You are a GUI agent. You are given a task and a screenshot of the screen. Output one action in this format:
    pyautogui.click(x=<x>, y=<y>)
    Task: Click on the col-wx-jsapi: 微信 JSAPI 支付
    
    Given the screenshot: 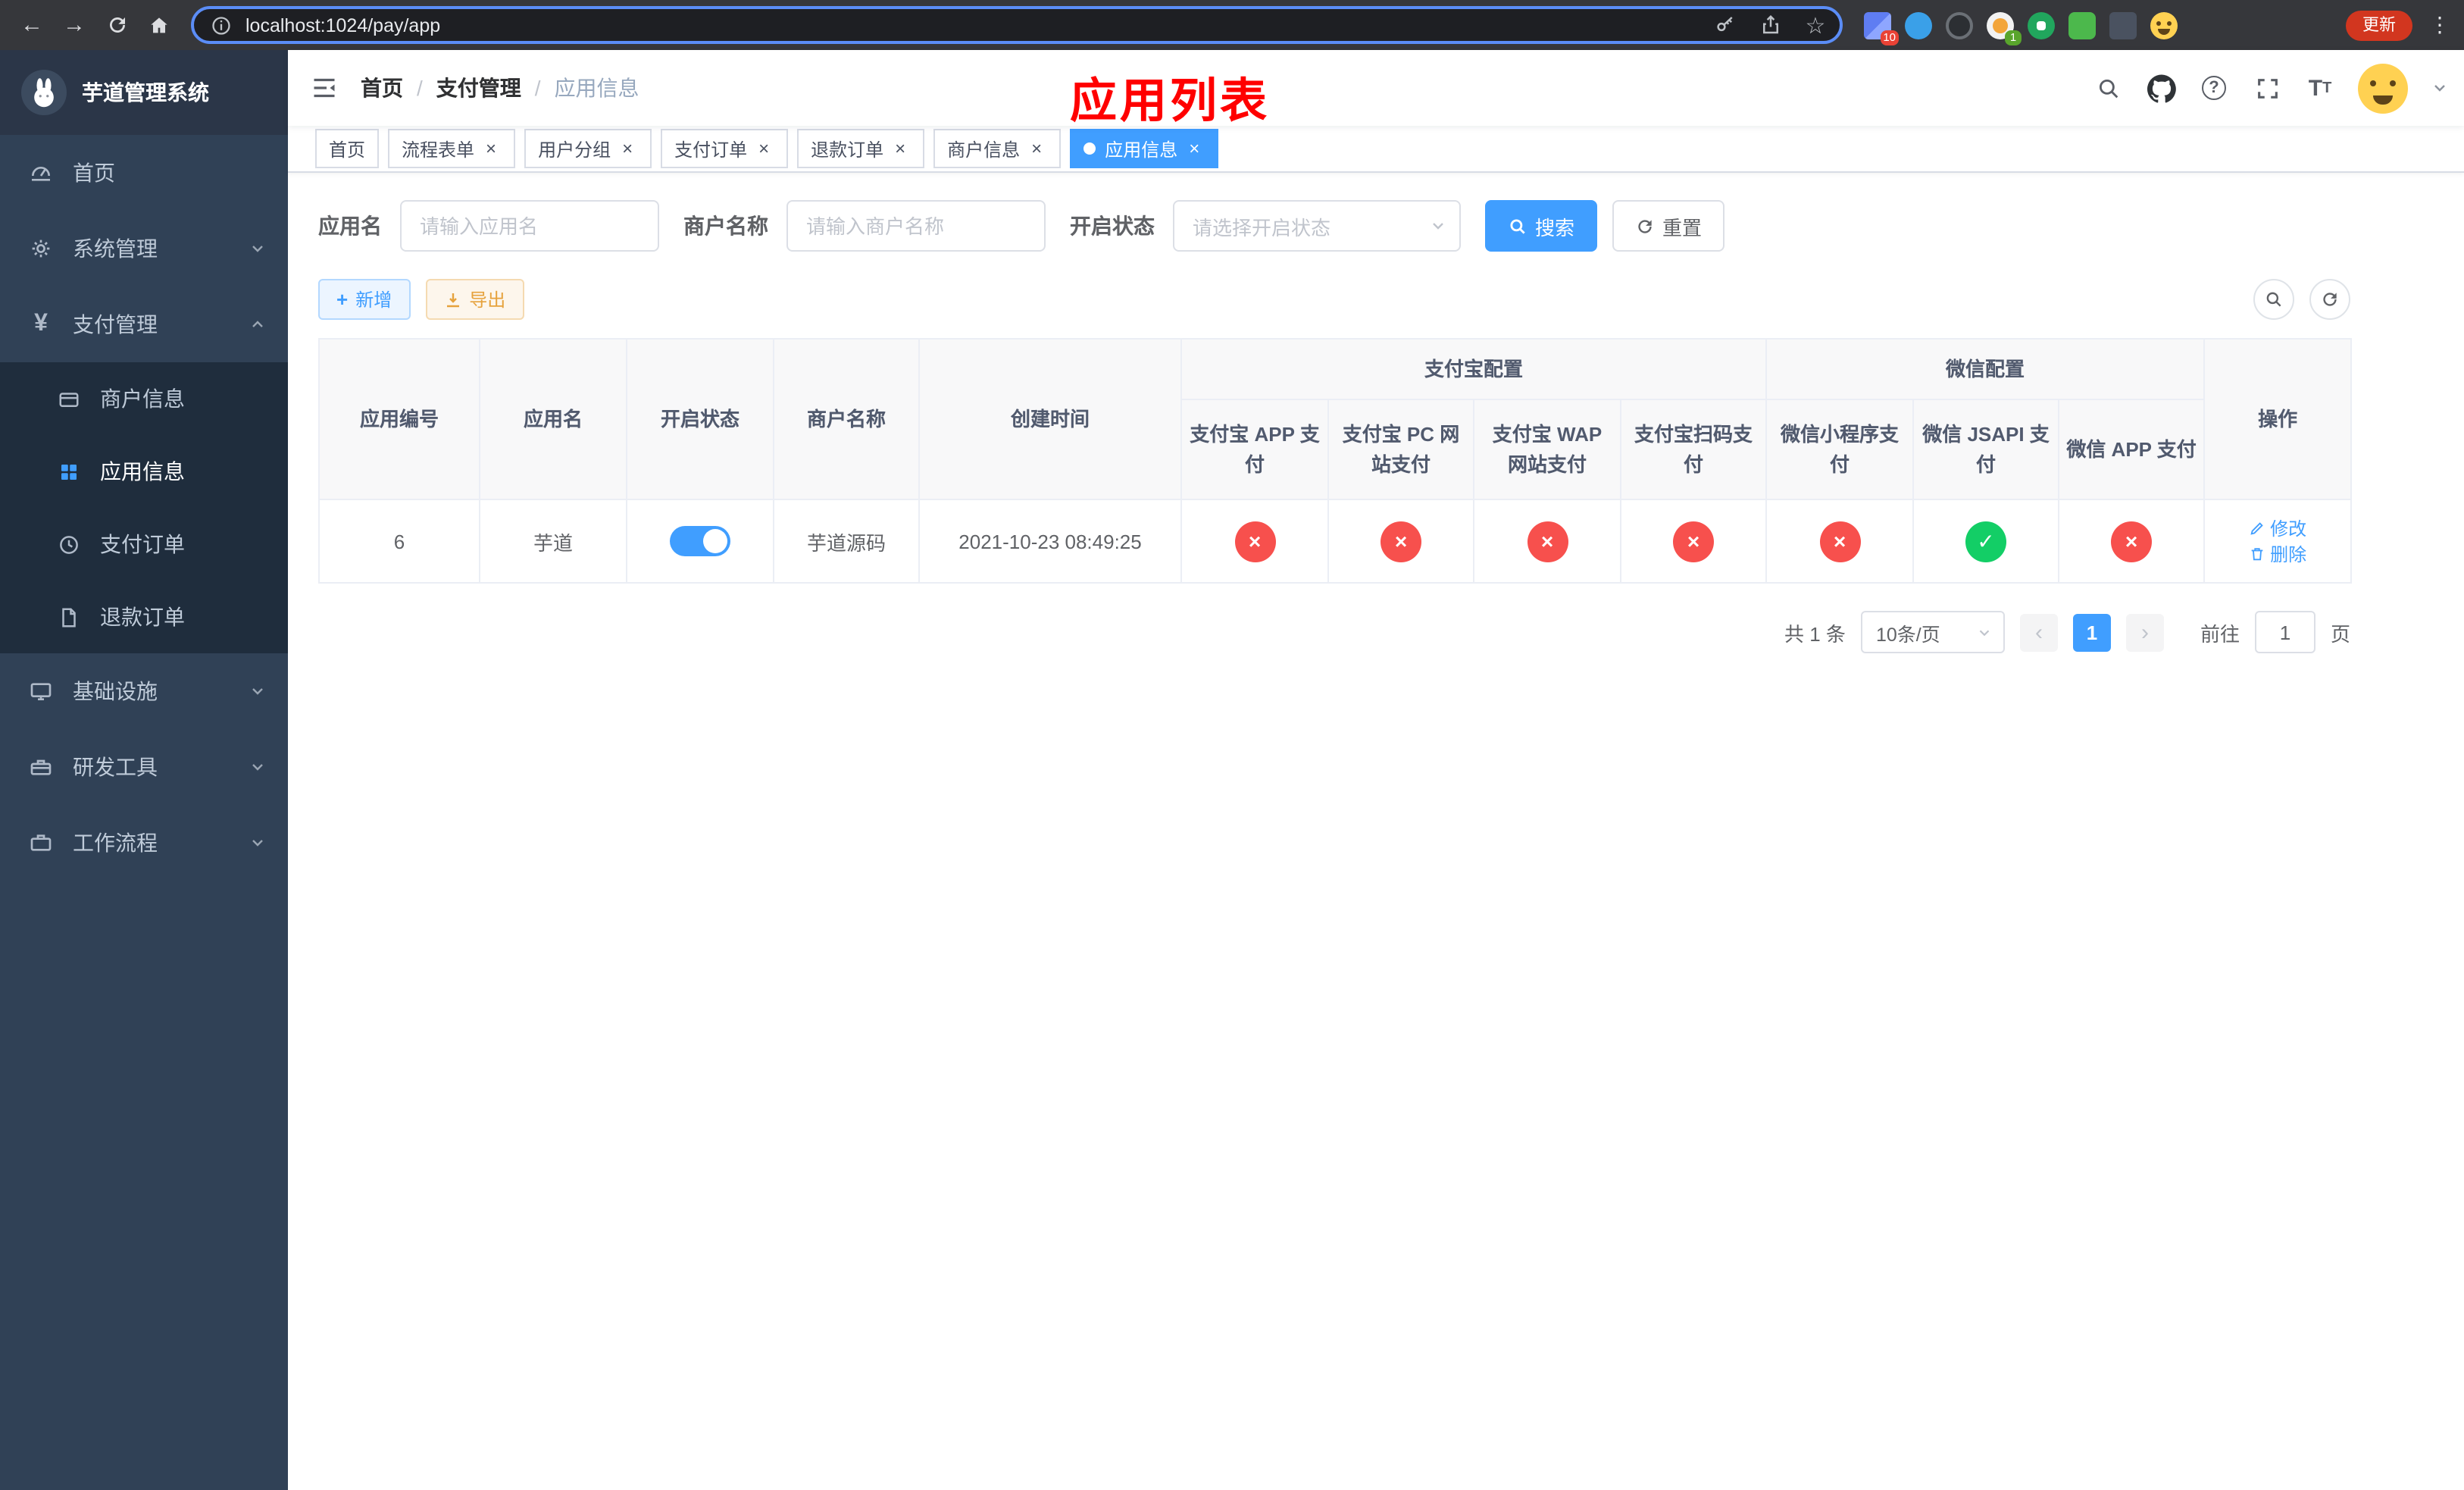 What is the action you would take?
    pyautogui.click(x=1986, y=449)
    